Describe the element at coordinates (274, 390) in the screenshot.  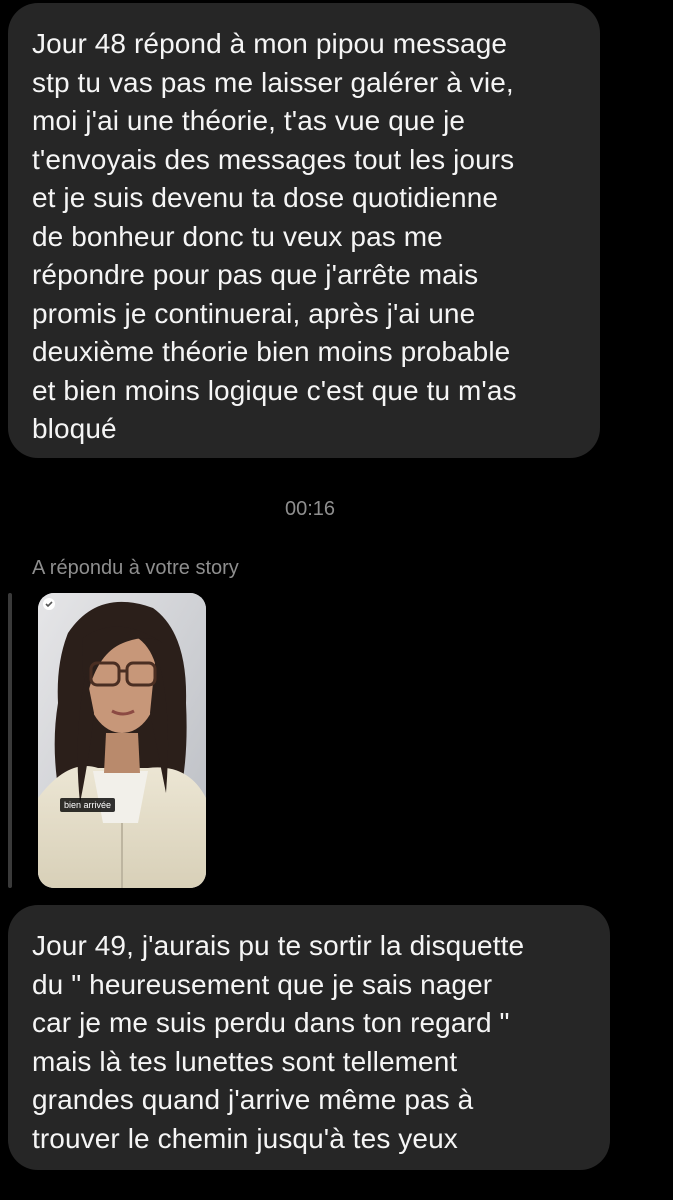
I see `message-line: et bien moins logique c'est que tu m'as` at that location.